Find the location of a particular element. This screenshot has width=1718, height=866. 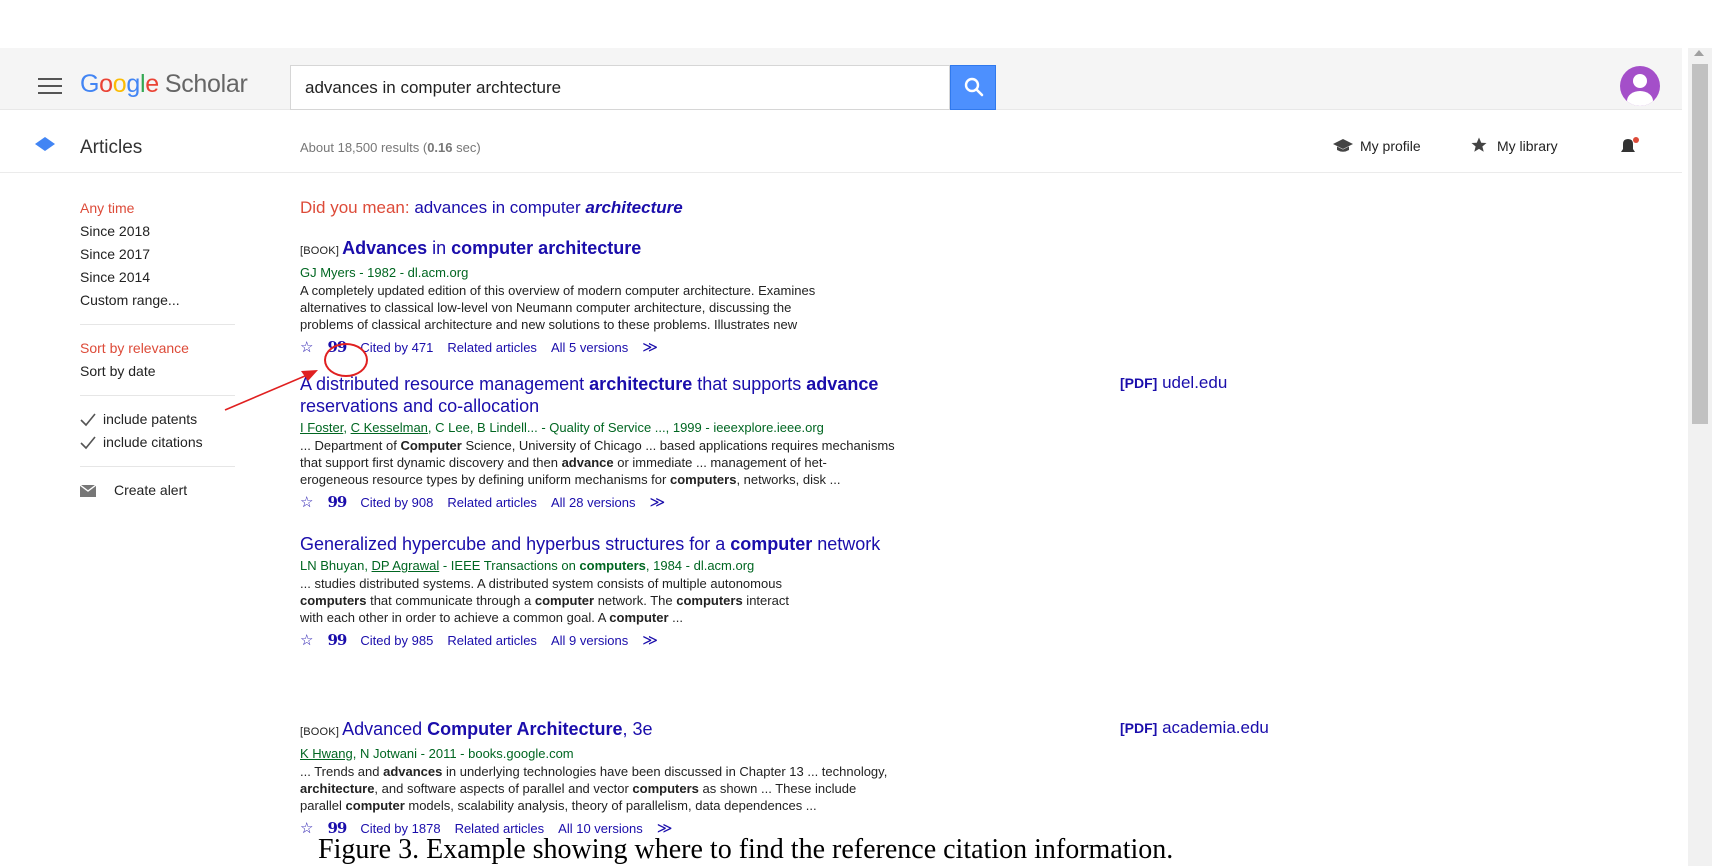

all-versions-link: All 28 versions is located at coordinates (593, 502).